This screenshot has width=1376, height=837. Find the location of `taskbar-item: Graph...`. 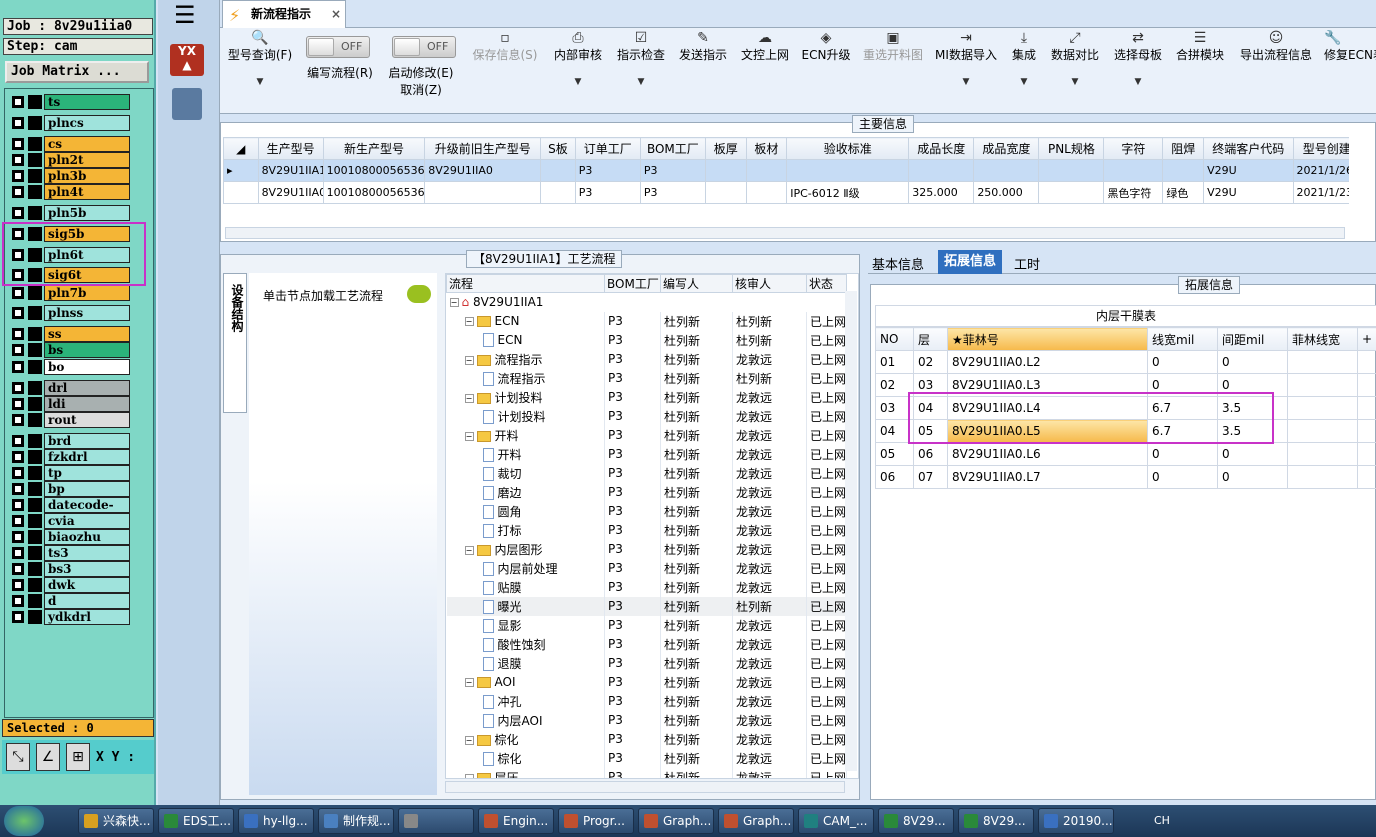

taskbar-item: Graph... is located at coordinates (676, 821).